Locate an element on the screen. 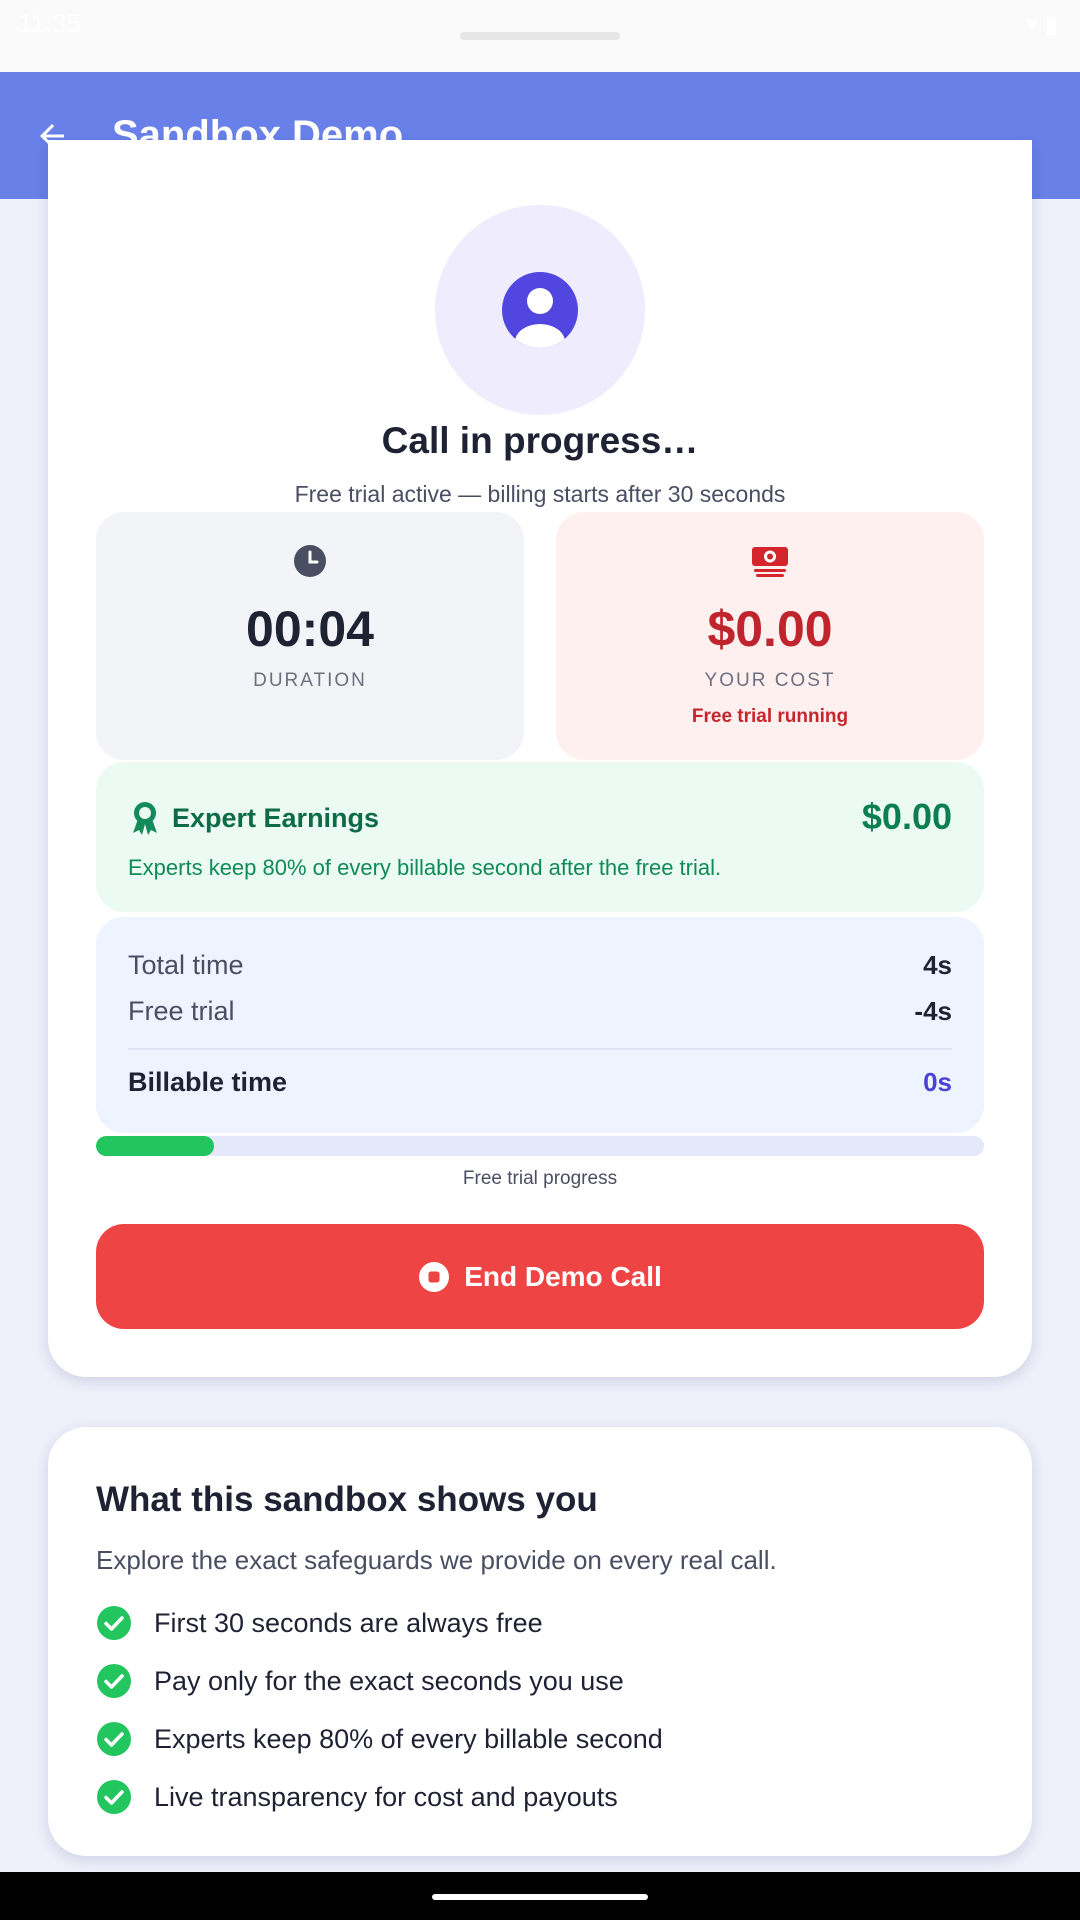  cost-note: Free trial running is located at coordinates (770, 716).